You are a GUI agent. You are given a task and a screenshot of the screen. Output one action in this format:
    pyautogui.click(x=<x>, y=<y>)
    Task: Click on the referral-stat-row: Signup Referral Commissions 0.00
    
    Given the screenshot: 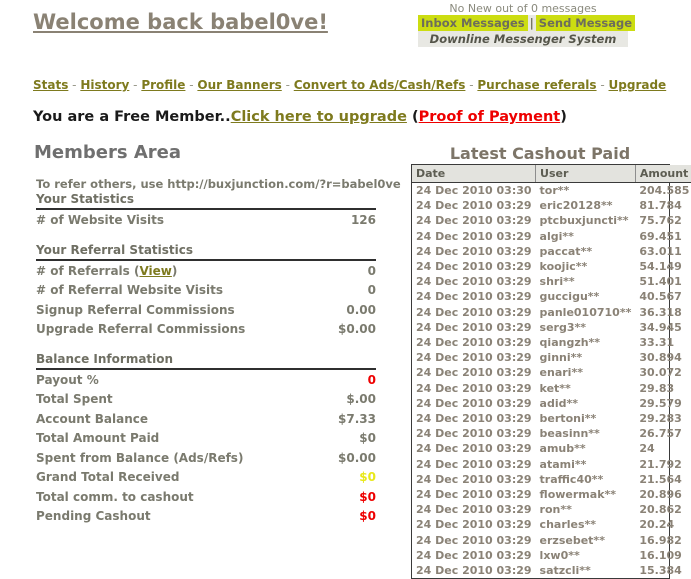 What is the action you would take?
    pyautogui.click(x=206, y=311)
    